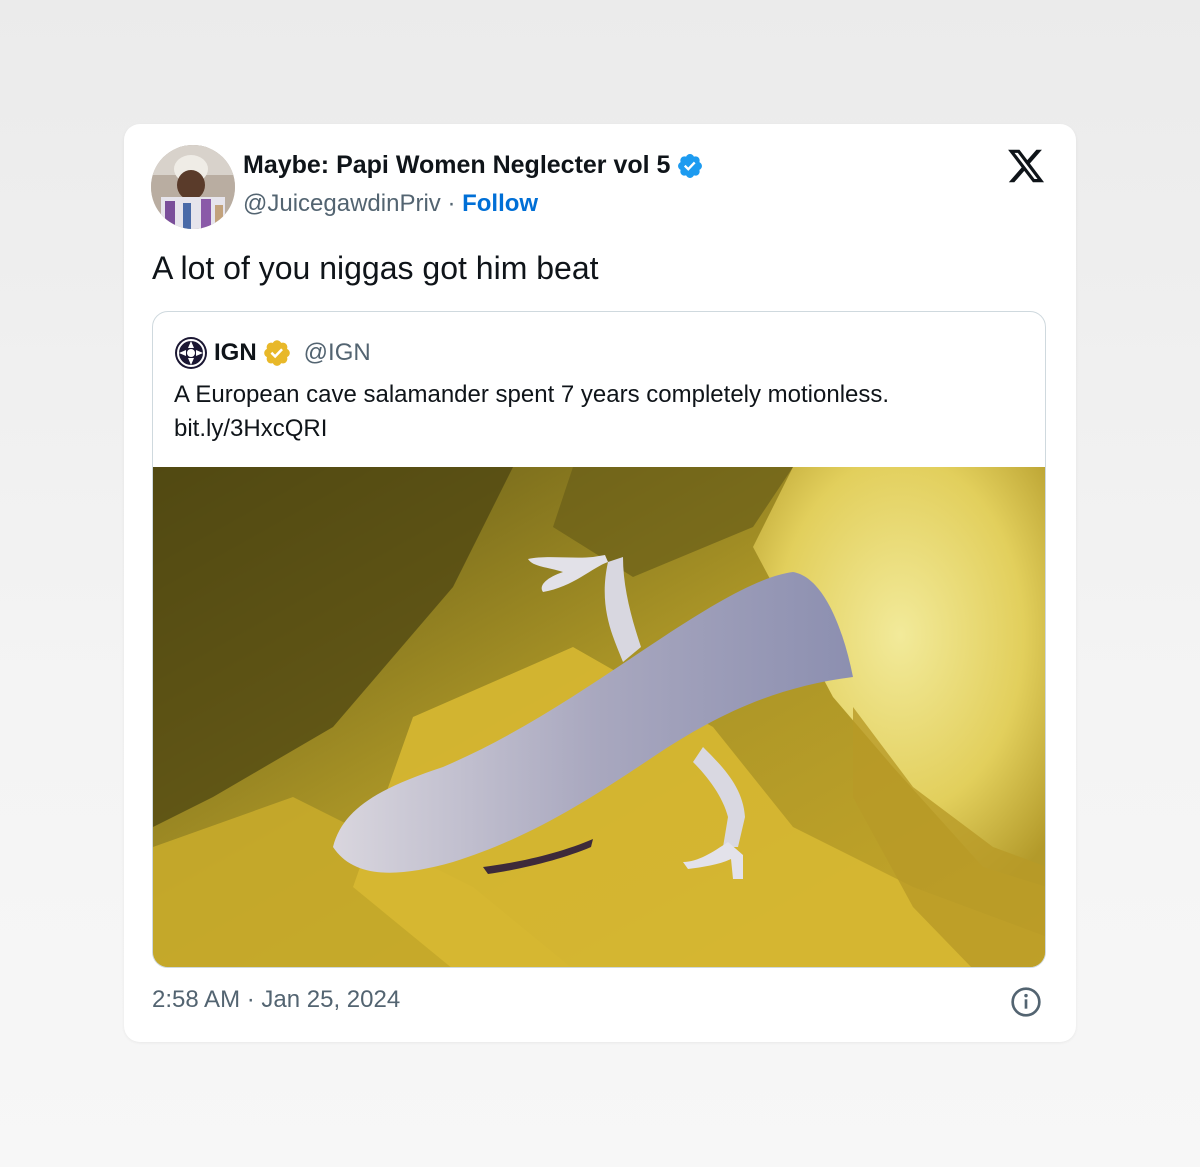 Image resolution: width=1200 pixels, height=1167 pixels. Describe the element at coordinates (276, 353) in the screenshot. I see `verified-badge-gold-icon` at that location.